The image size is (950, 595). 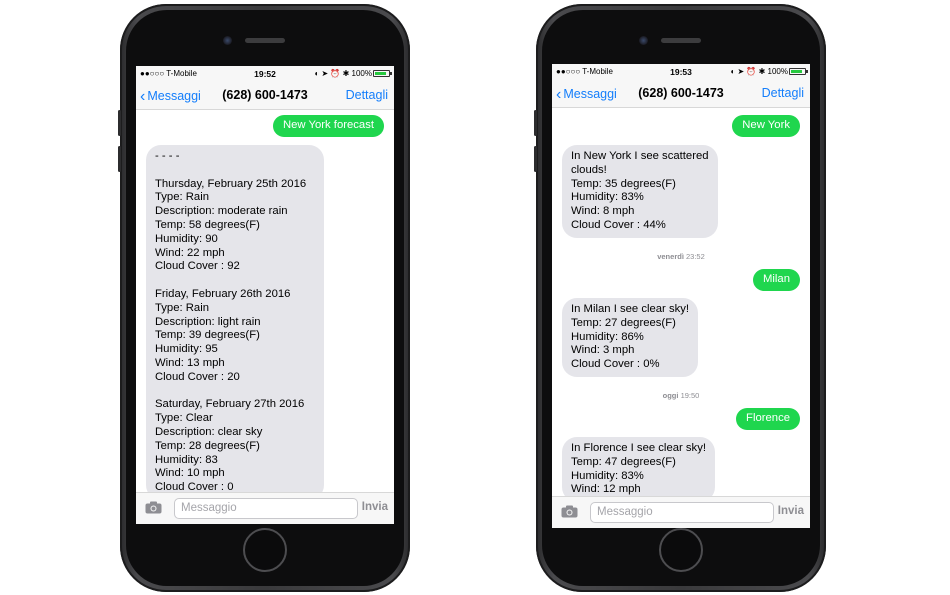 What do you see at coordinates (194, 486) in the screenshot?
I see `message-line: Cloud Cover : 0` at bounding box center [194, 486].